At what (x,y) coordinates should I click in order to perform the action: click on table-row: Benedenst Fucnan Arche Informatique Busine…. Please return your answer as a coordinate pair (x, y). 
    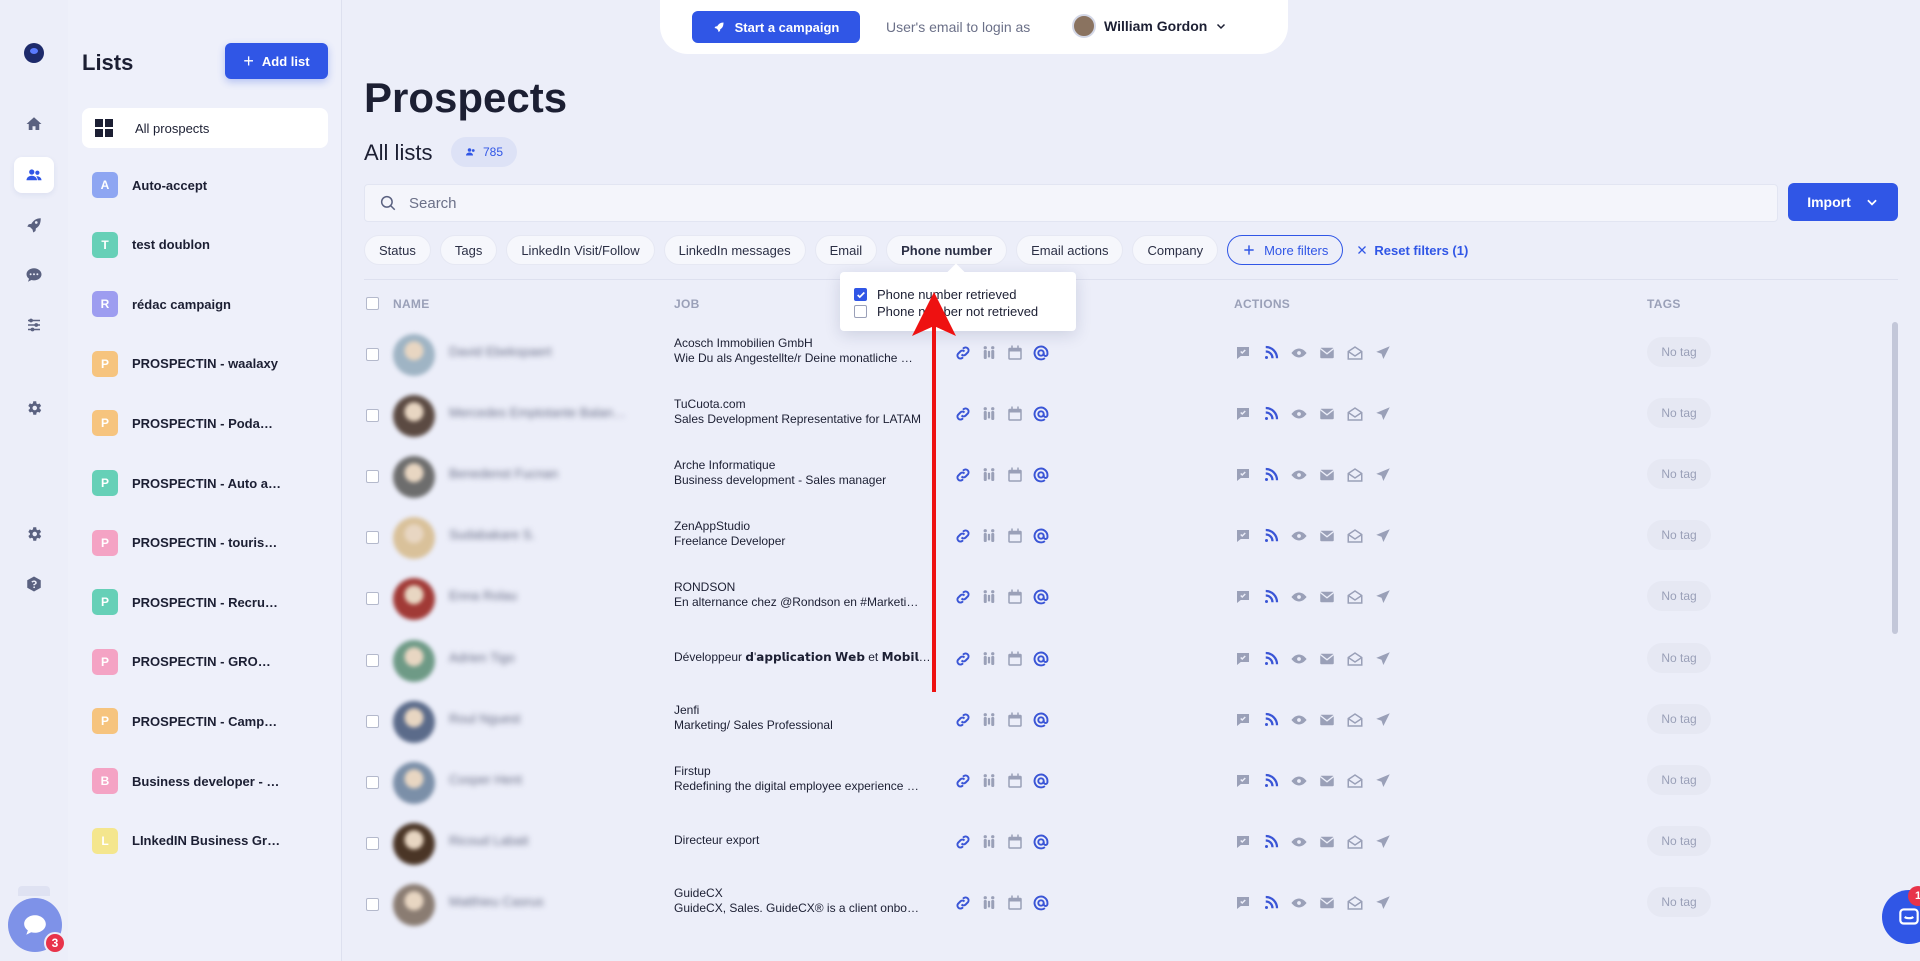
    Looking at the image, I should click on (1131, 482).